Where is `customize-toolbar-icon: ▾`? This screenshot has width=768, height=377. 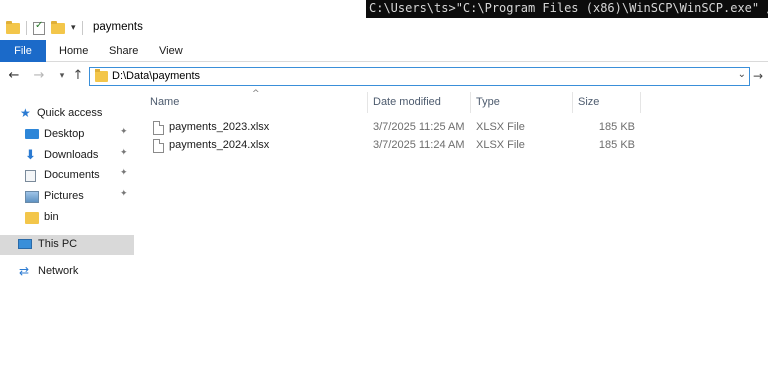 customize-toolbar-icon: ▾ is located at coordinates (73, 28).